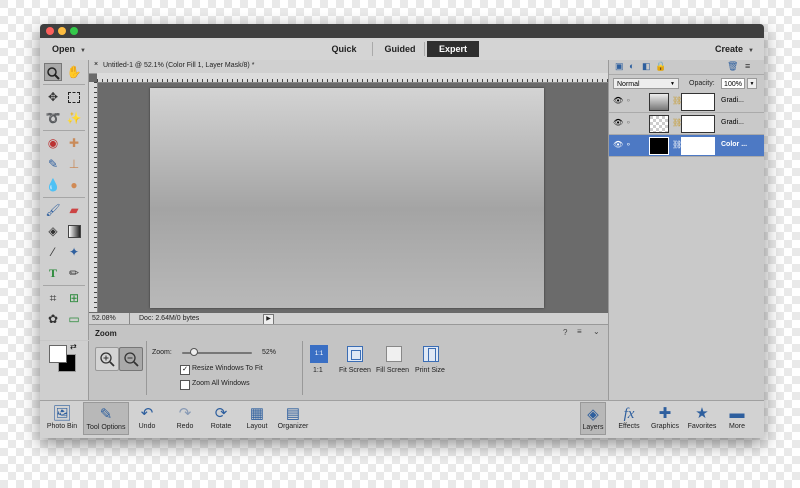  I want to click on foreground-color-swatch, so click(58, 354).